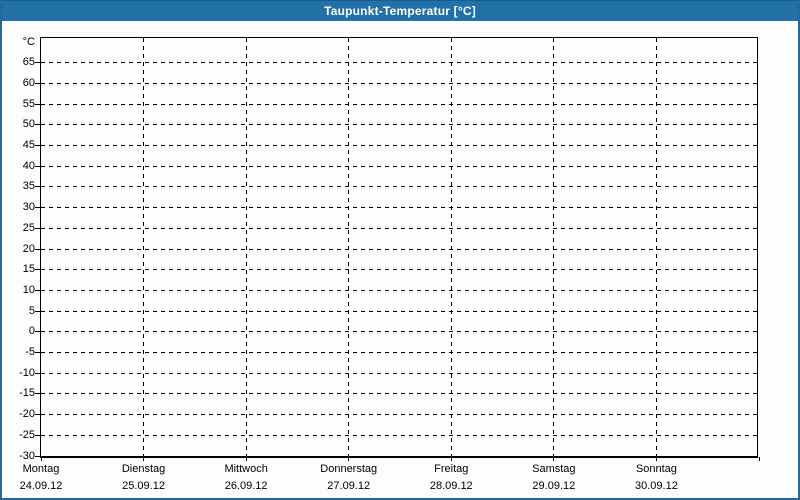 This screenshot has height=500, width=800. What do you see at coordinates (27, 434) in the screenshot?
I see `y-tick-label: -25` at bounding box center [27, 434].